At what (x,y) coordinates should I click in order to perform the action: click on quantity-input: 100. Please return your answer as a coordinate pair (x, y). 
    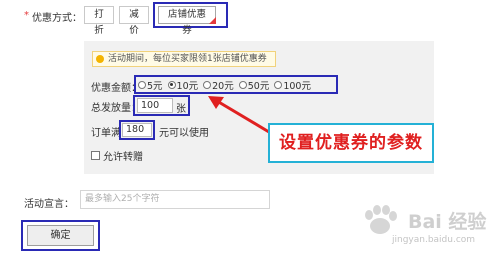
    Looking at the image, I should click on (155, 105).